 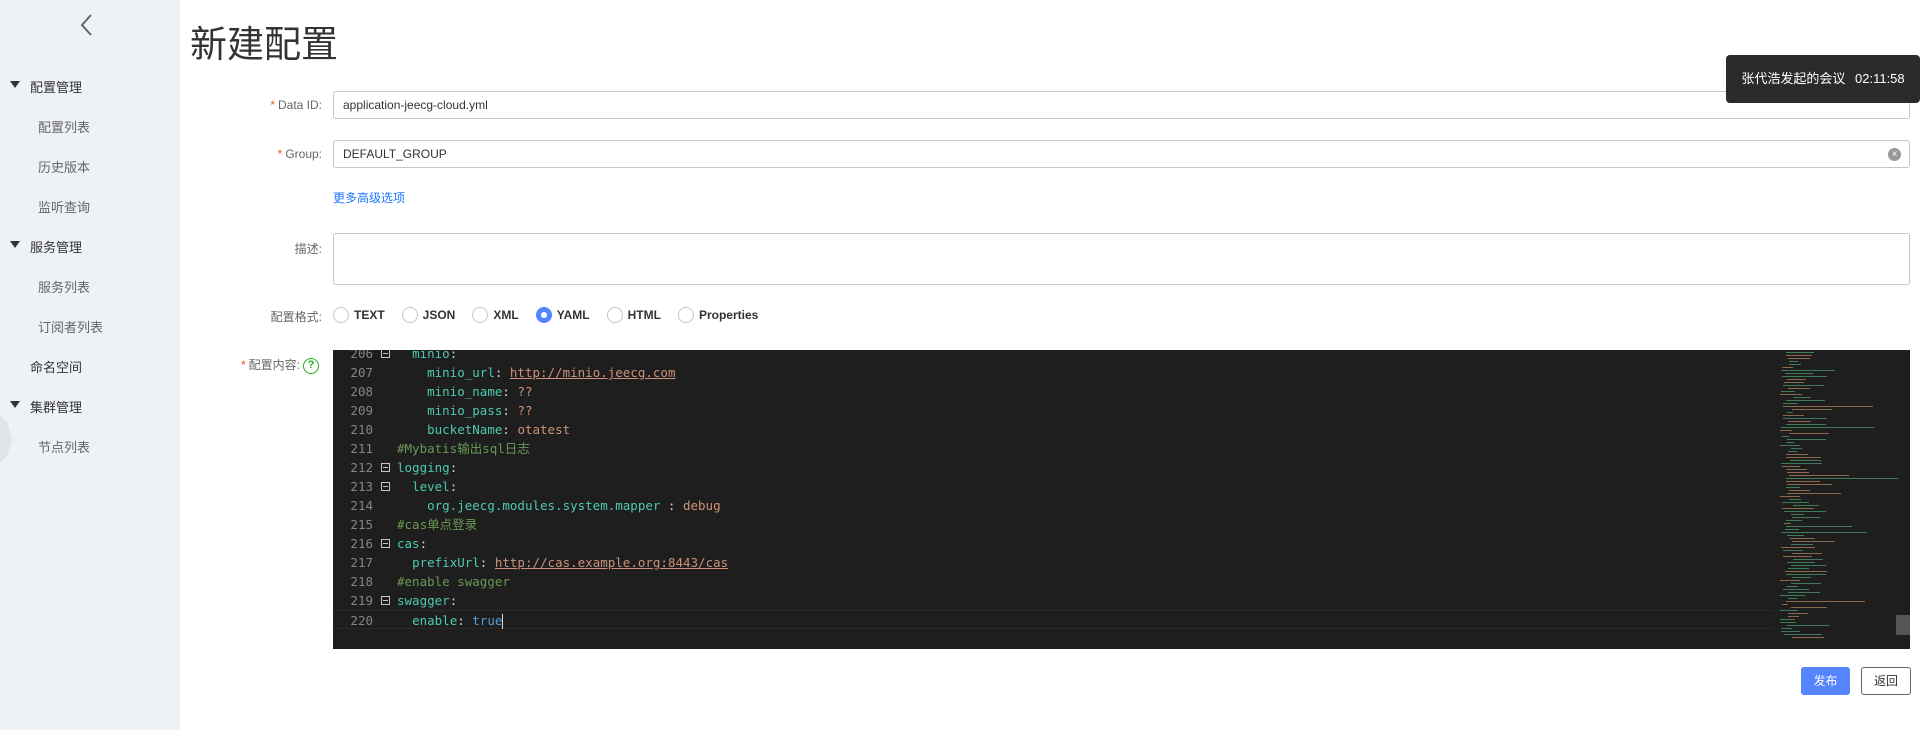 I want to click on radio-label: JSON, so click(x=439, y=315).